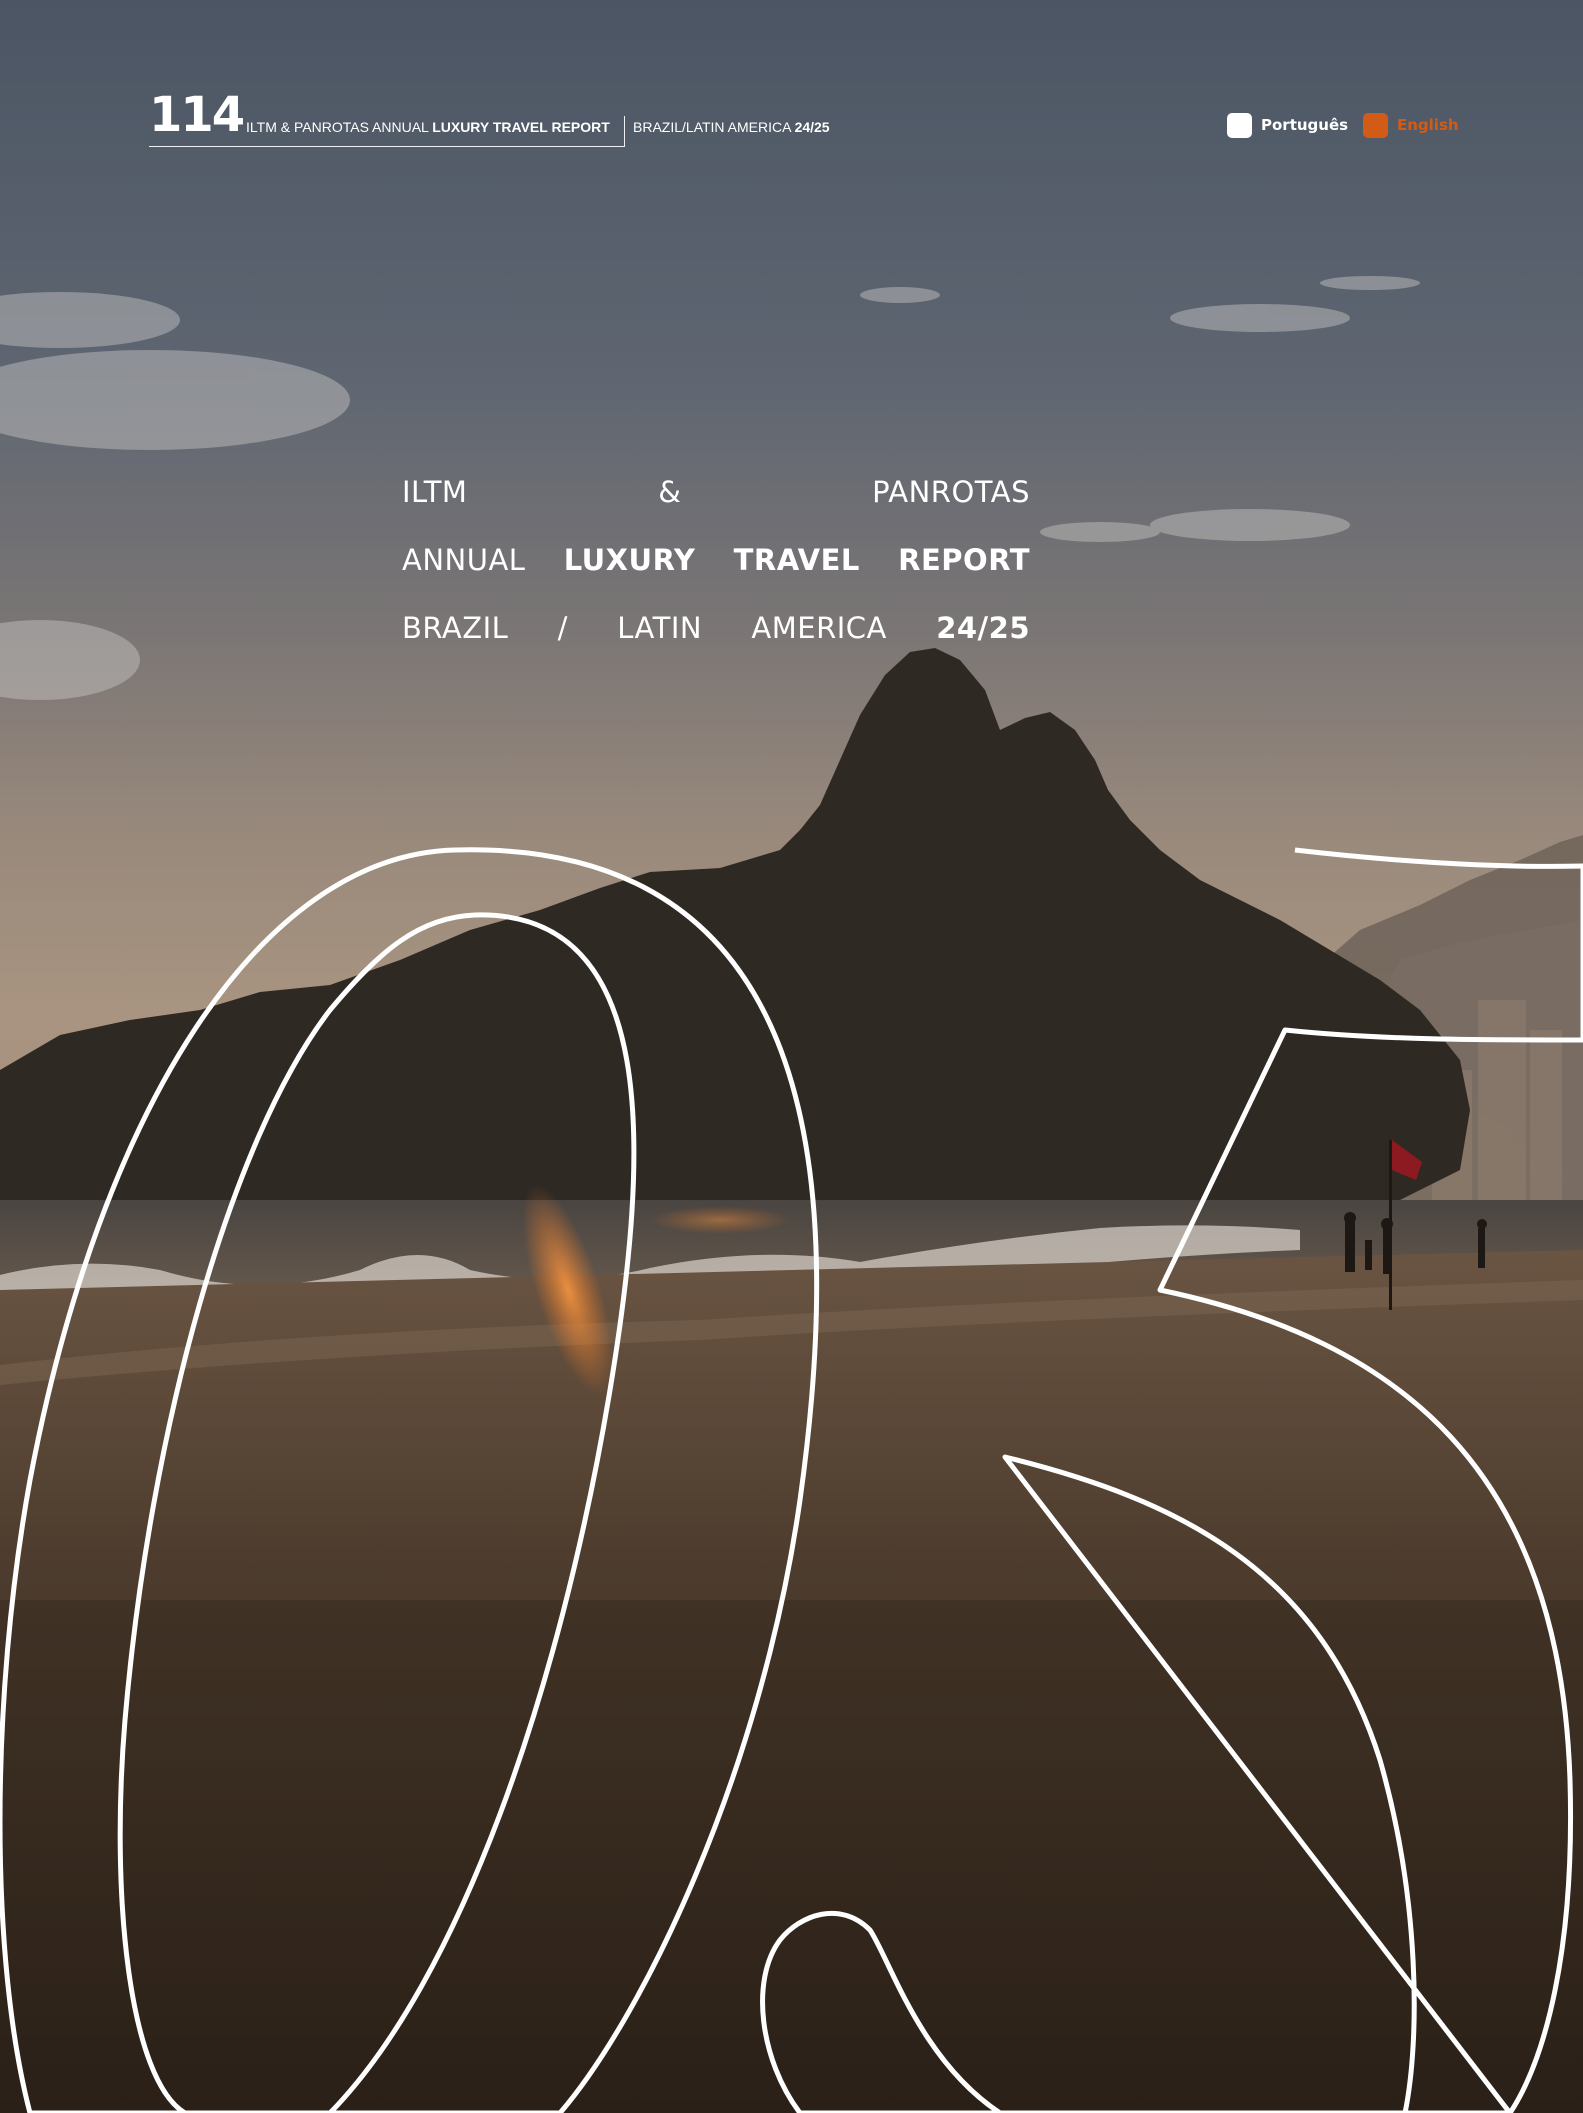 The height and width of the screenshot is (2113, 1583). I want to click on language-link-portugues: Português, so click(1287, 125).